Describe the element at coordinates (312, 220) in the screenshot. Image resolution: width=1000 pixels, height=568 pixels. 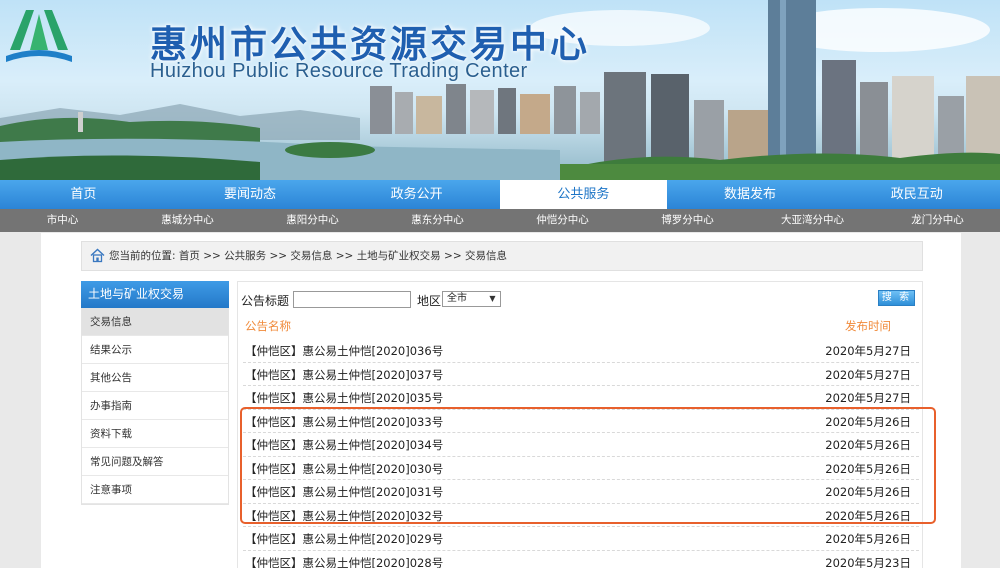
I see `subnav-huiyang: 惠阳分中心` at that location.